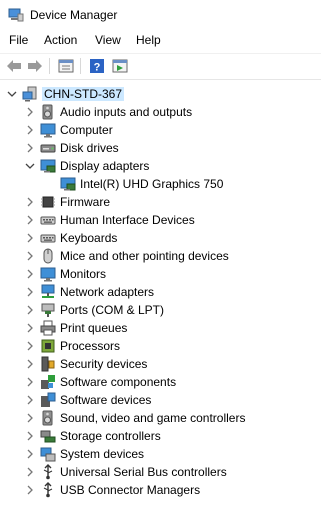  Describe the element at coordinates (83, 274) in the screenshot. I see `tree-item-label: Monitors` at that location.